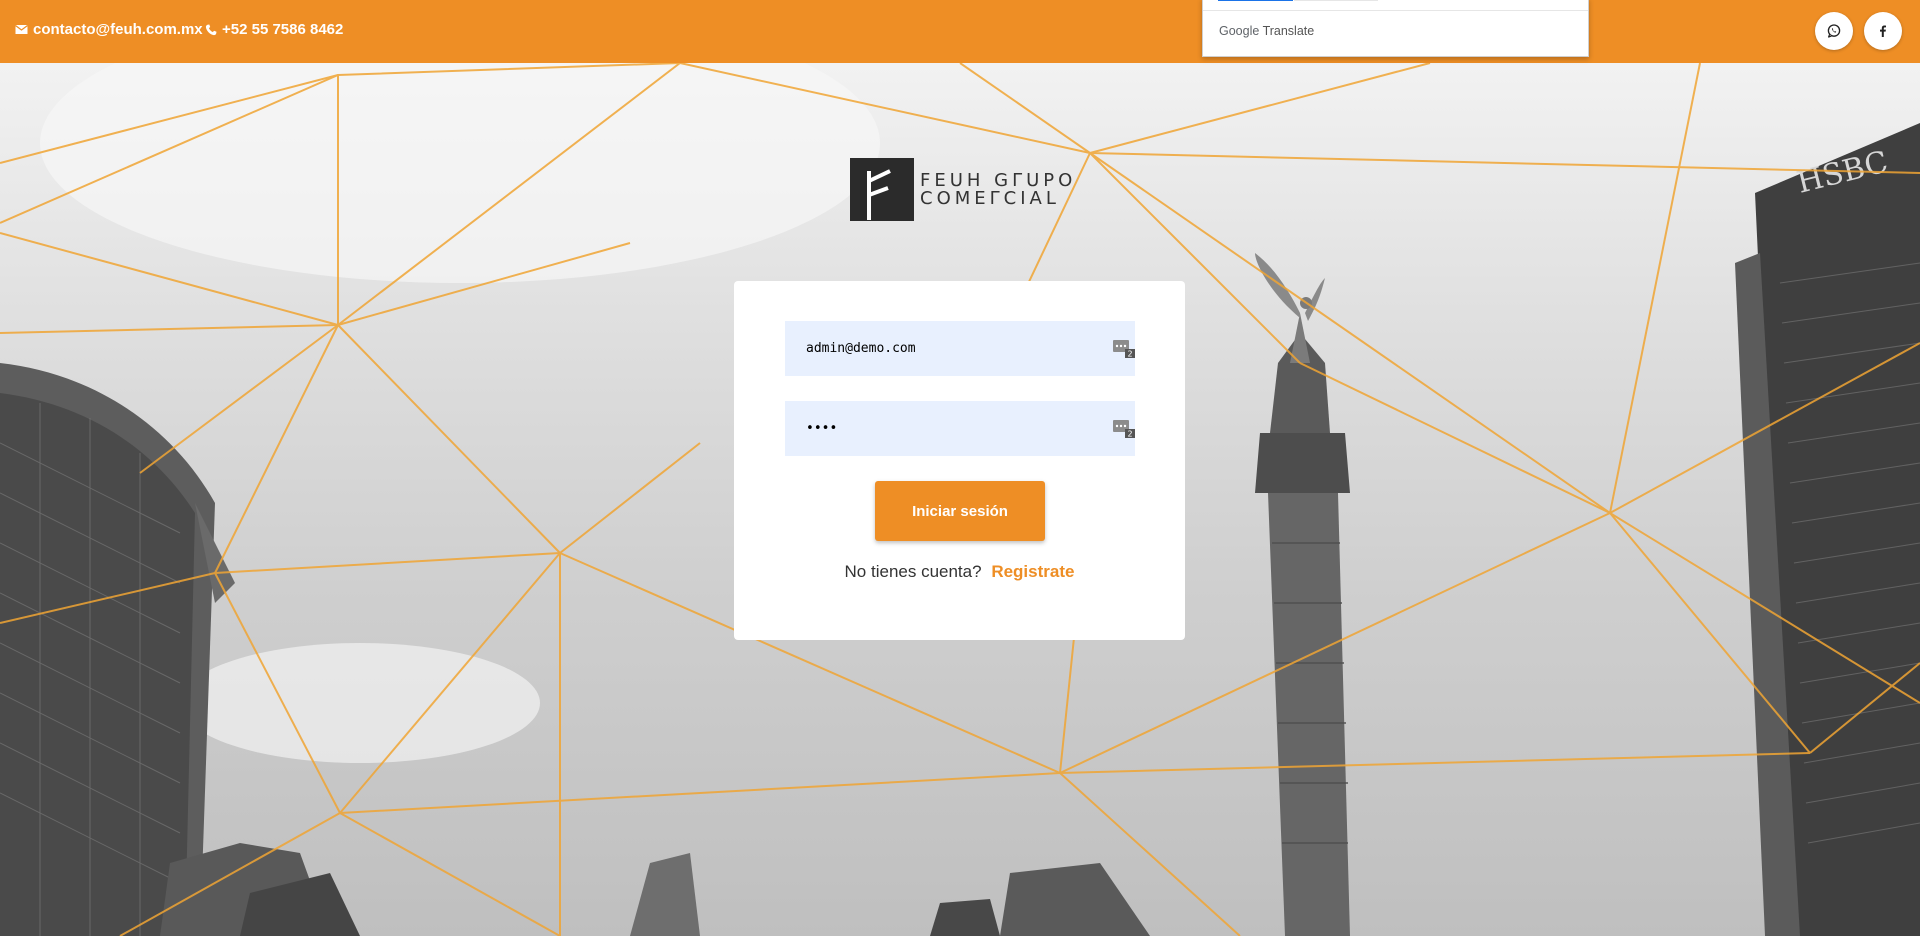 This screenshot has width=1920, height=936. I want to click on password-field: 2, so click(960, 428).